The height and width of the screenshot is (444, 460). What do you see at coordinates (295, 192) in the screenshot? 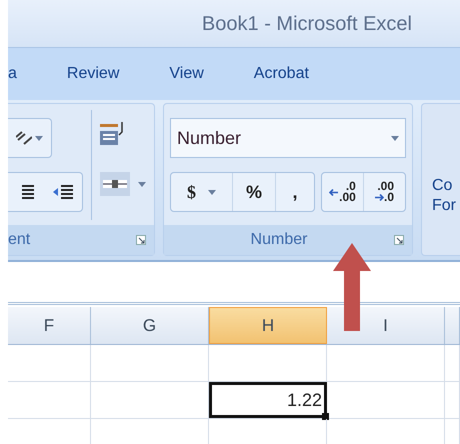
I see `comma-button: ,` at bounding box center [295, 192].